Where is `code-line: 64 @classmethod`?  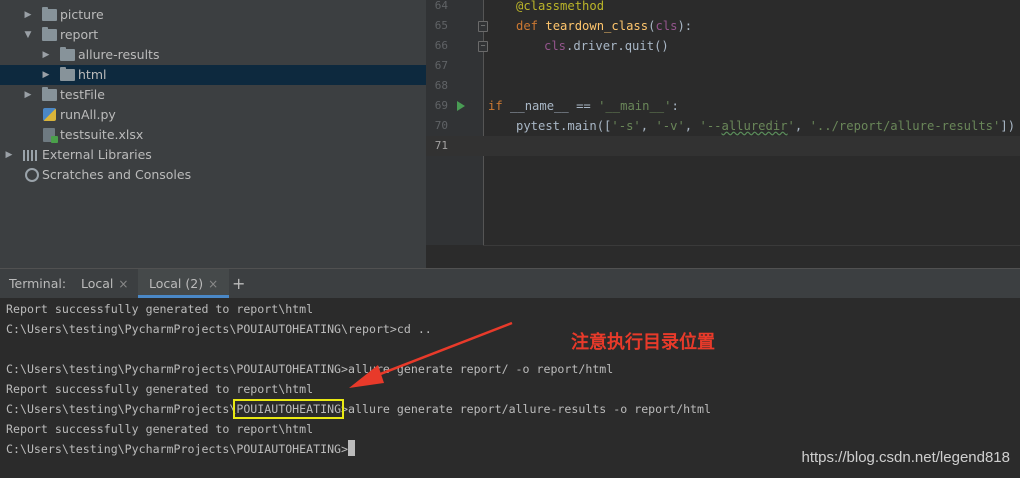 code-line: 64 @classmethod is located at coordinates (723, 8).